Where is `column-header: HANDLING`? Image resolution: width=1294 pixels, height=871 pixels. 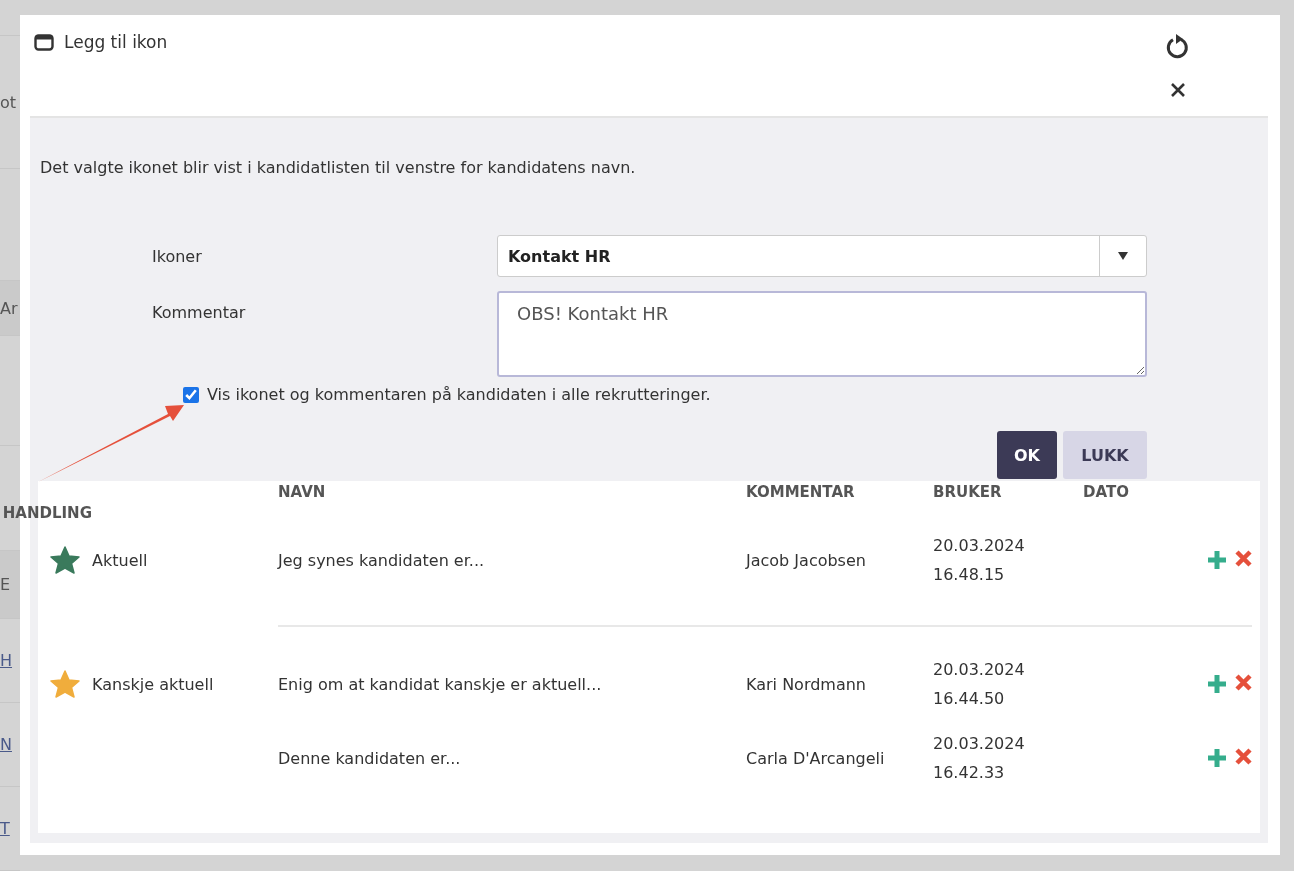
column-header: HANDLING is located at coordinates (47, 512).